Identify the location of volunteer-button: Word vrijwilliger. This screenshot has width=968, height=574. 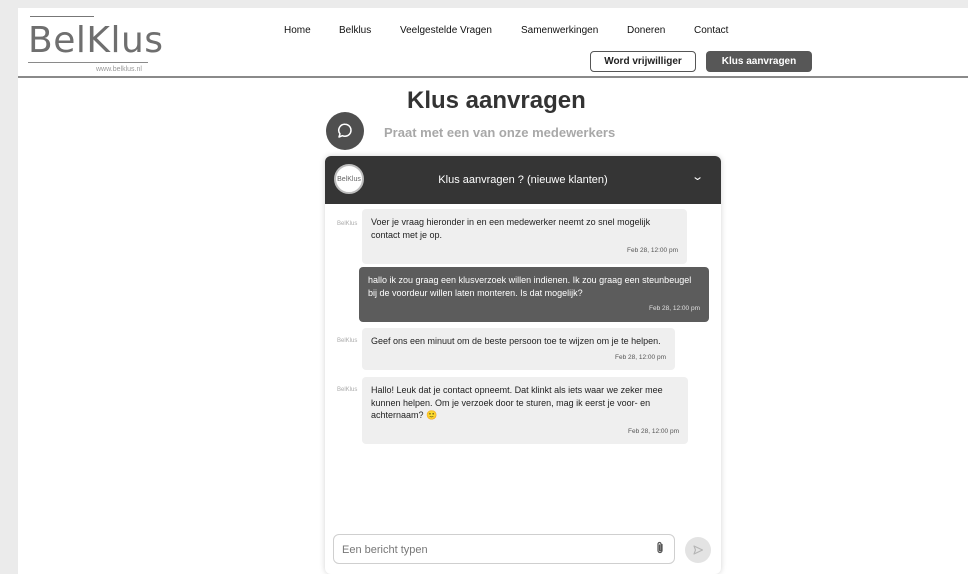
(643, 61).